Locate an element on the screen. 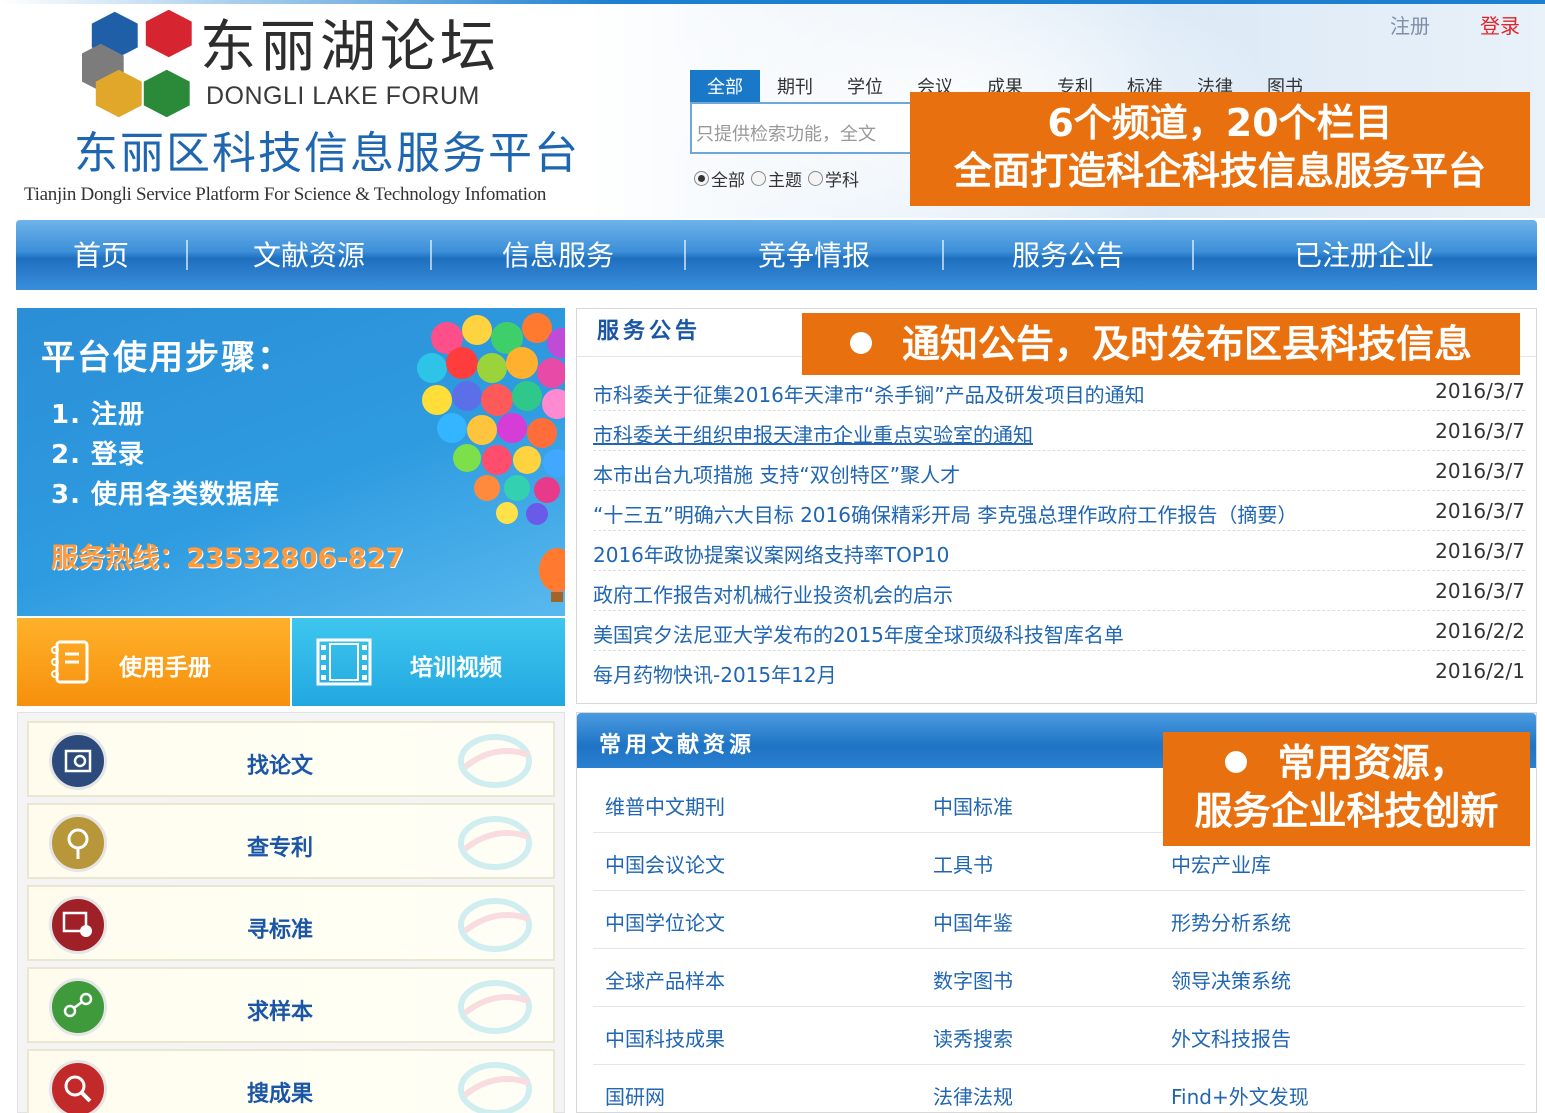 This screenshot has width=1545, height=1113. notebook-icon is located at coordinates (70, 662).